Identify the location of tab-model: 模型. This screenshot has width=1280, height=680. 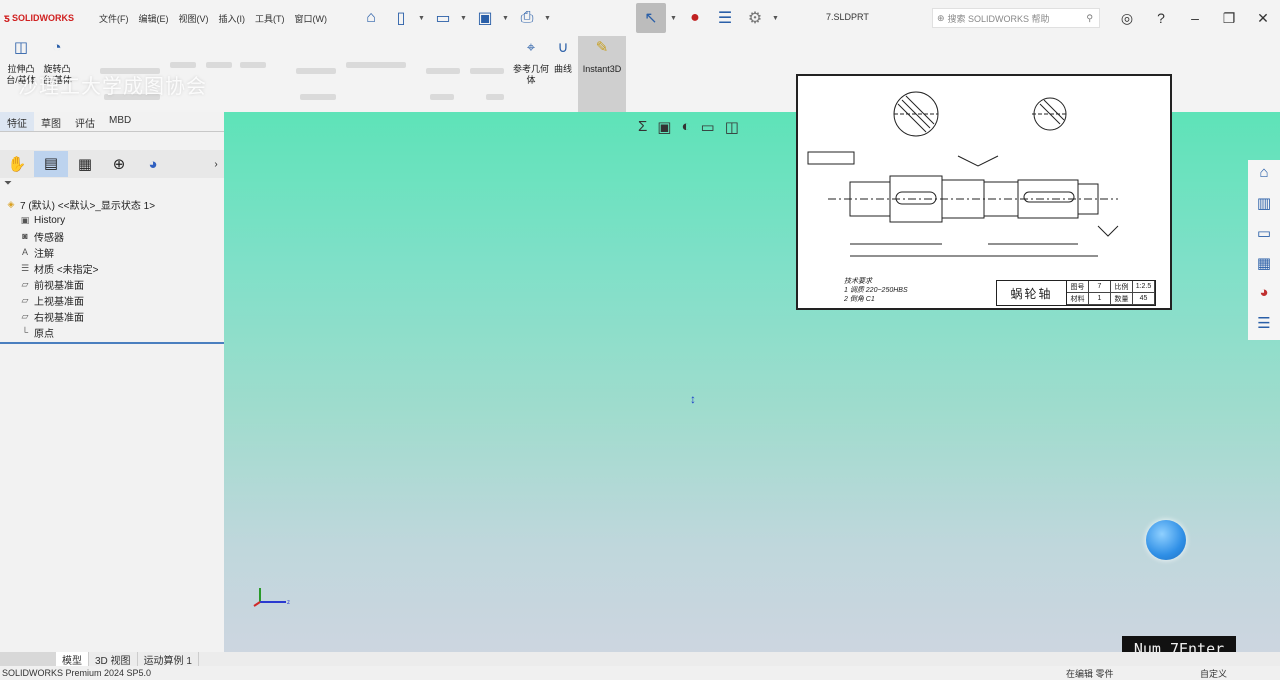
(72, 659).